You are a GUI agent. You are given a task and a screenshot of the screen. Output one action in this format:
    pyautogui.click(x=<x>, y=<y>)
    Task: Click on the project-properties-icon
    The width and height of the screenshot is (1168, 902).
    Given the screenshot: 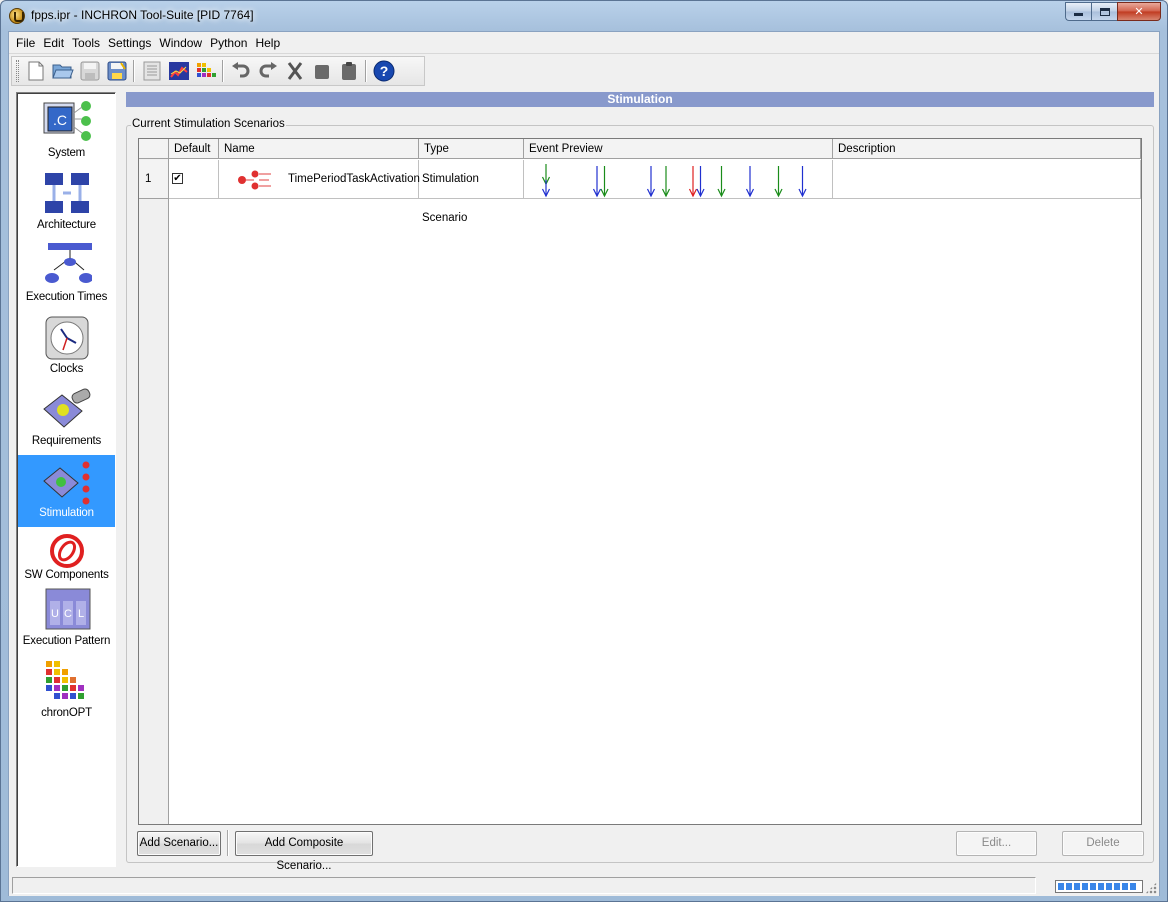 What is the action you would take?
    pyautogui.click(x=151, y=71)
    